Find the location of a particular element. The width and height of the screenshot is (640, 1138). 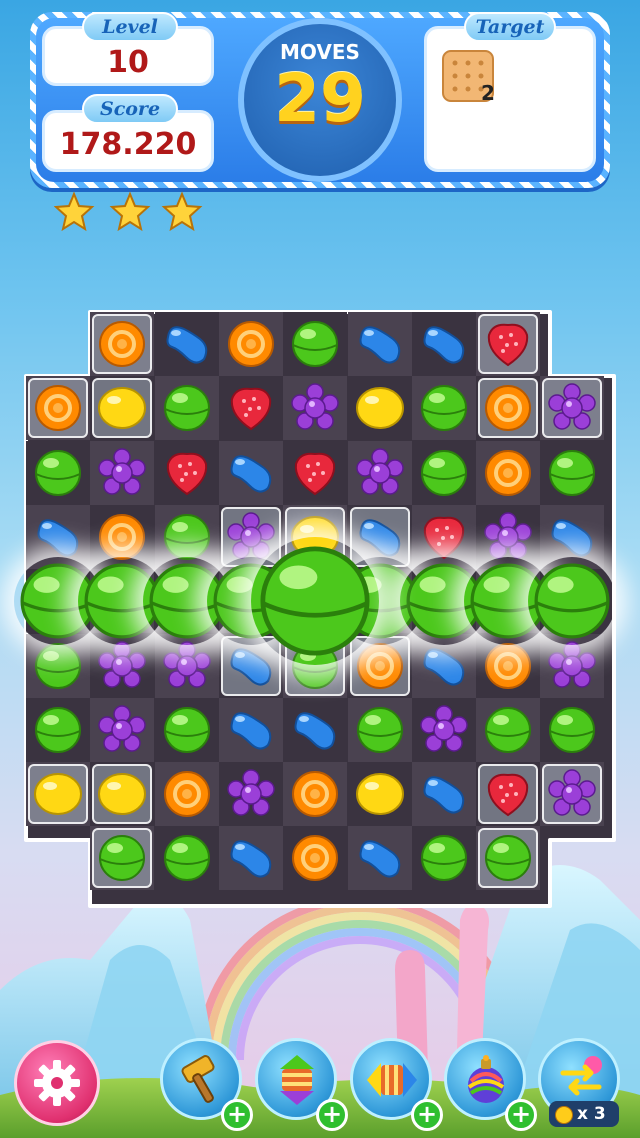

swap-count: x 3 is located at coordinates (591, 1114).